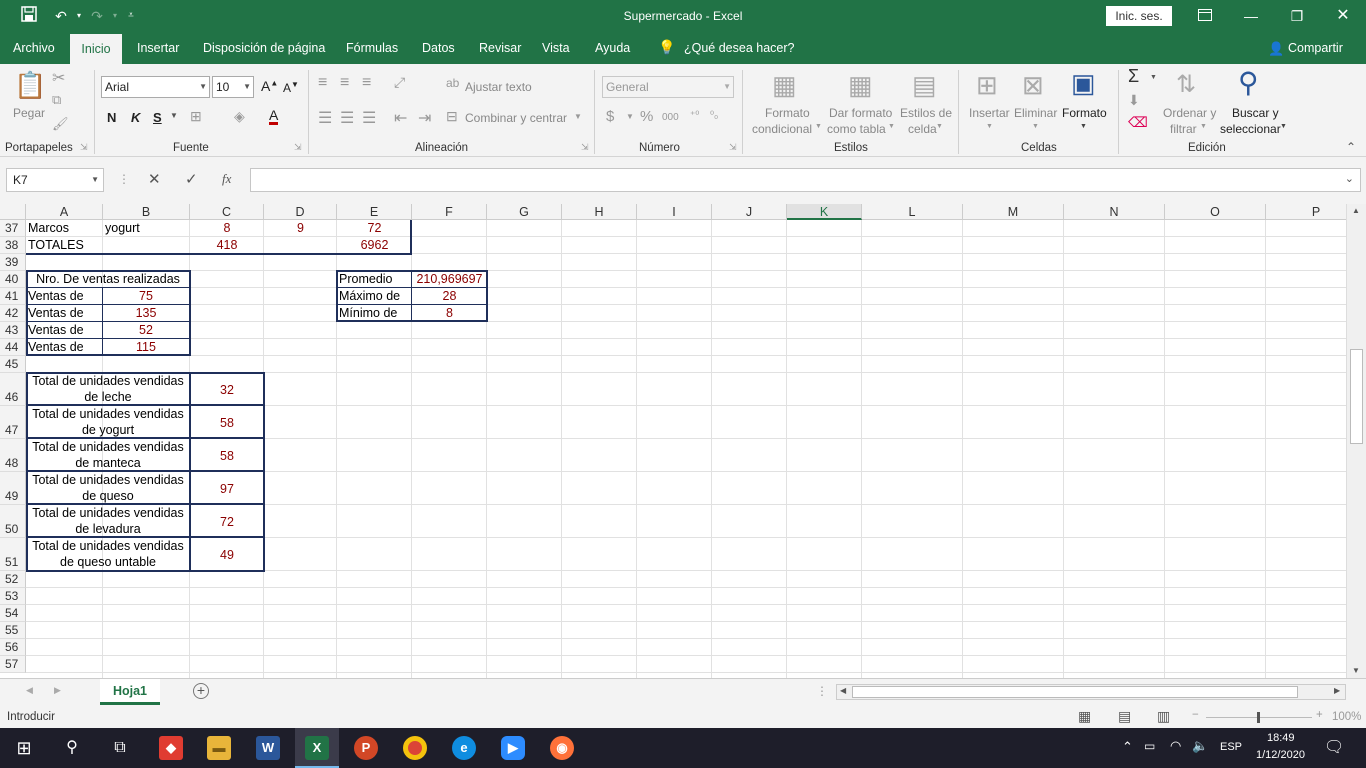 The height and width of the screenshot is (768, 1366). I want to click on cell-c48: 58, so click(227, 456).